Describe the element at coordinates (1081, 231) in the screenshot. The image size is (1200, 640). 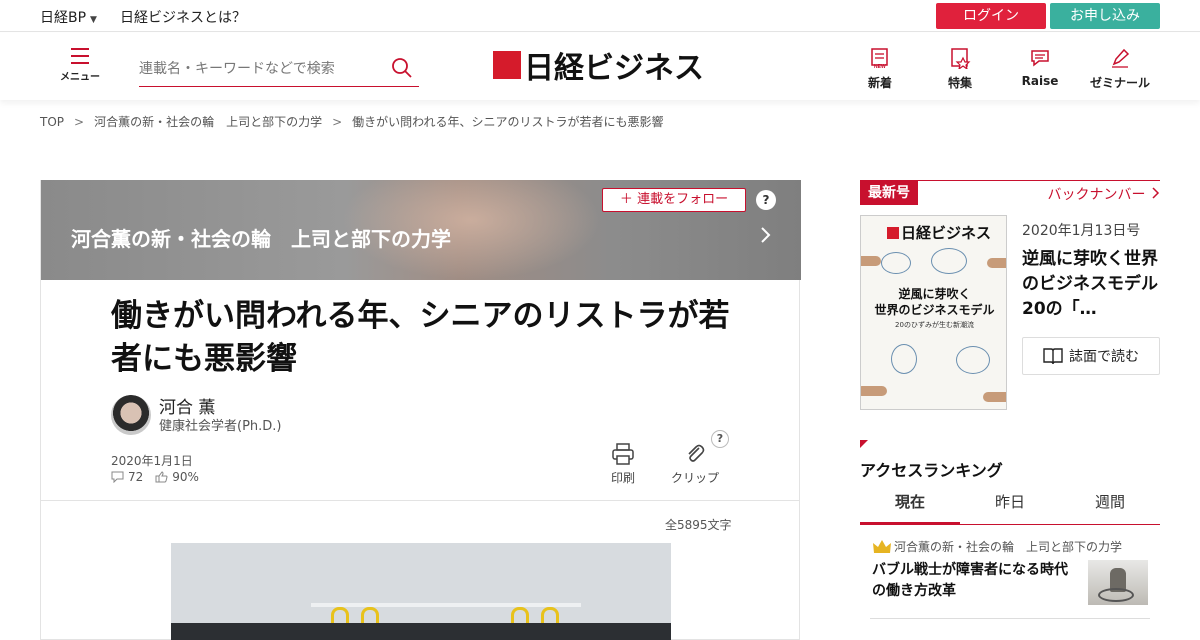
I see `issue-date: 2020年1月13日号` at that location.